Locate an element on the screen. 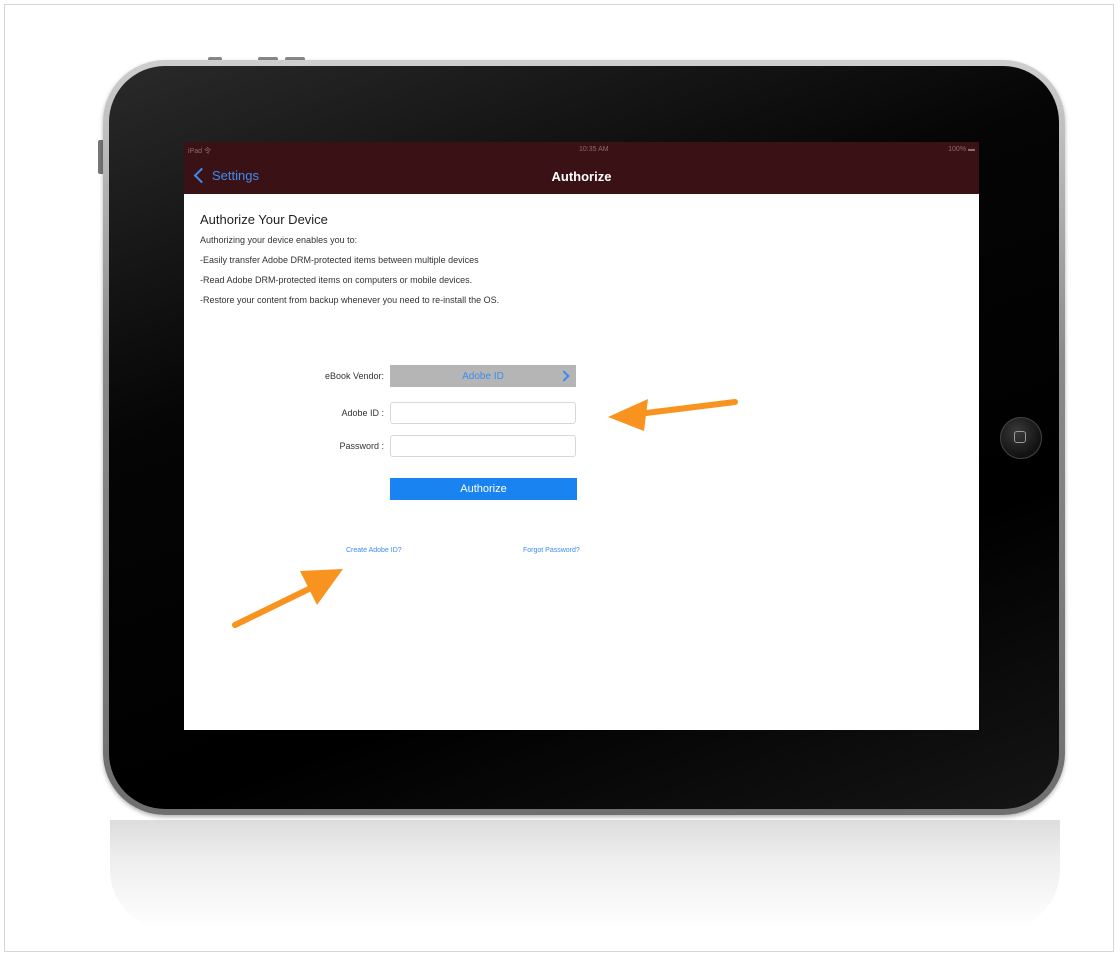  create-adobe-id-link: Create Adobe ID? is located at coordinates (374, 550).